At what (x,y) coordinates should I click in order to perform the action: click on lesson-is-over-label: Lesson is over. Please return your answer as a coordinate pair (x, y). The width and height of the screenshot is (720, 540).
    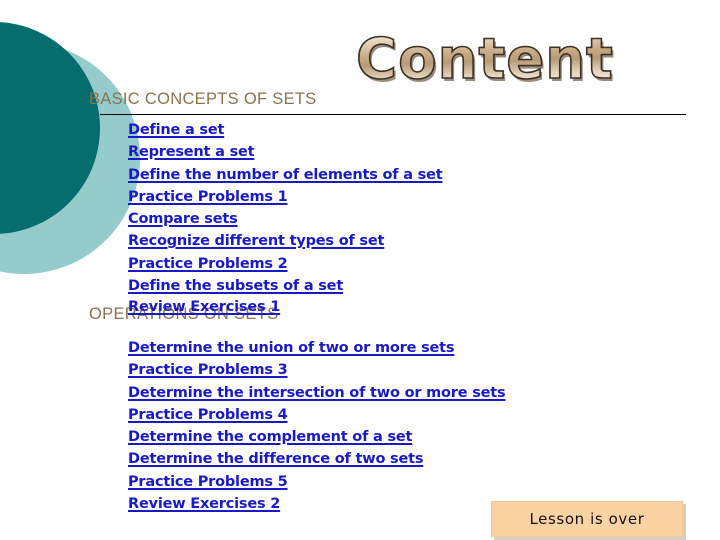
    Looking at the image, I should click on (587, 519).